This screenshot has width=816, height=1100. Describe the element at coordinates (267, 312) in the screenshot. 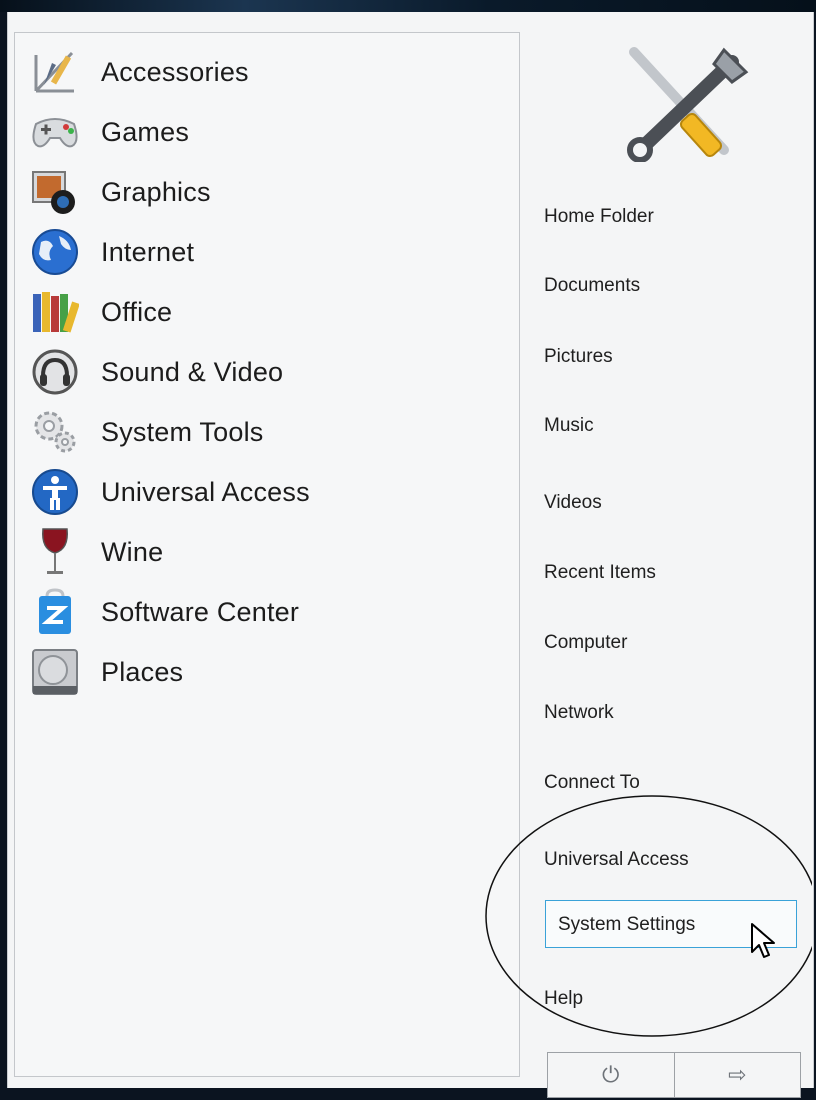

I see `category-office: Office` at that location.